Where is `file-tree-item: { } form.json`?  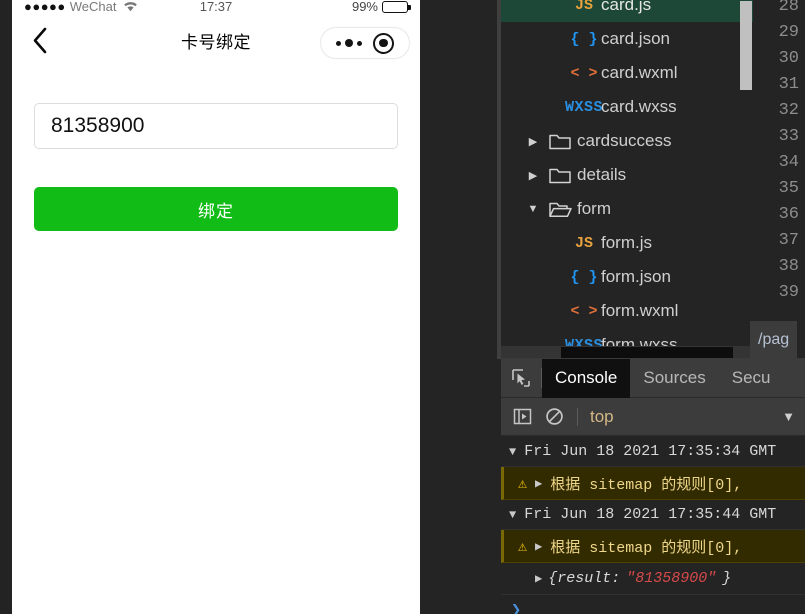 file-tree-item: { } form.json is located at coordinates (627, 277).